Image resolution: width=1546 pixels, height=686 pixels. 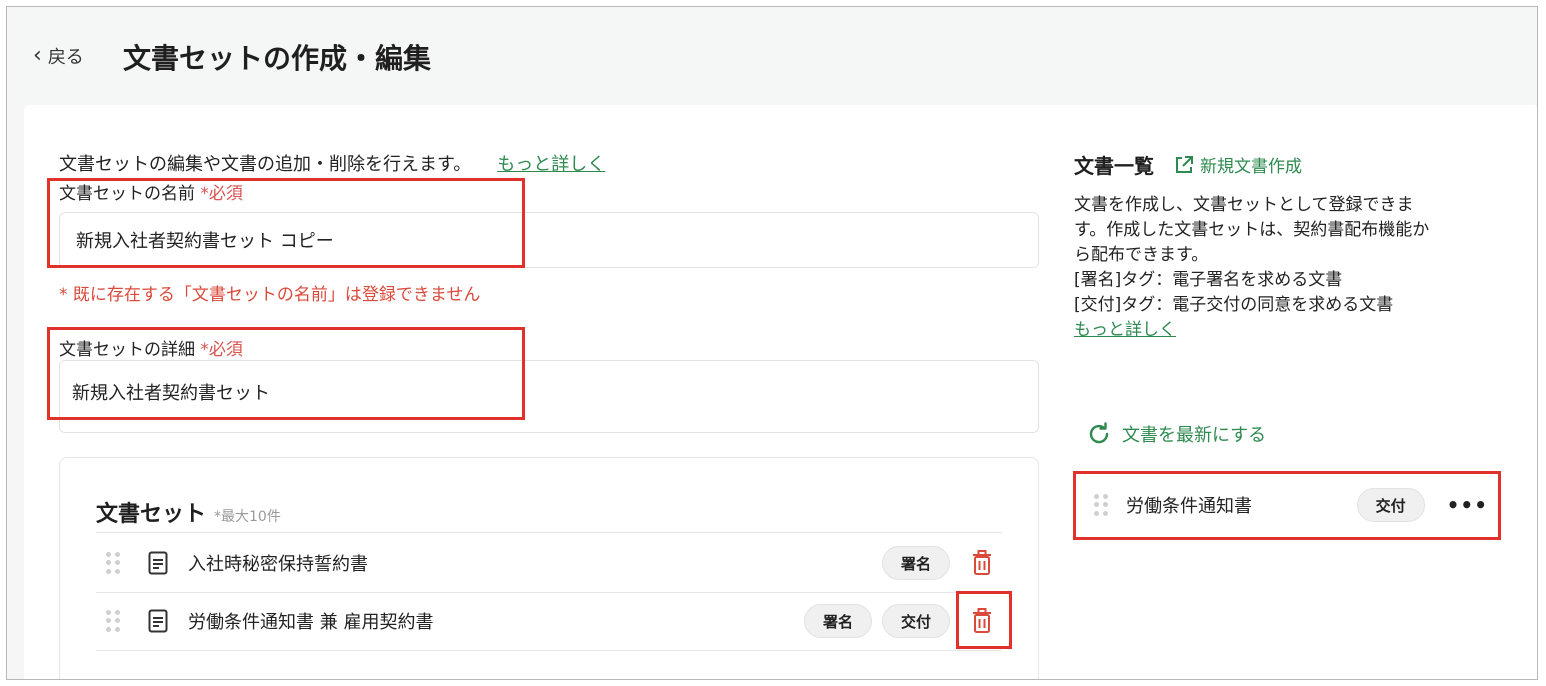 I want to click on new-document-label: 新規文書作成, so click(x=1251, y=167).